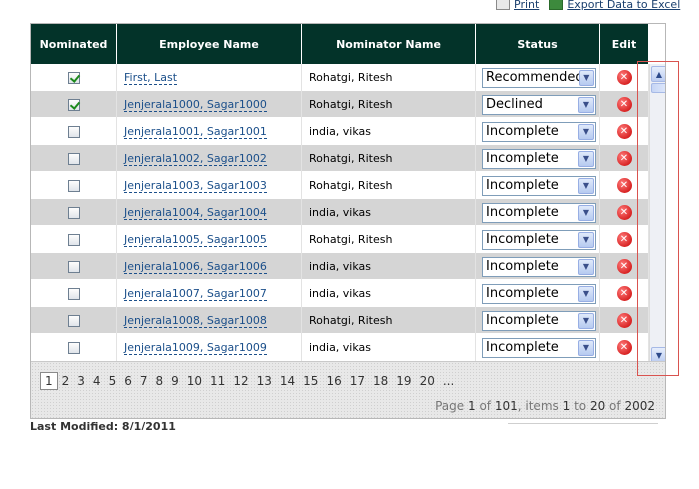 The width and height of the screenshot is (699, 489). What do you see at coordinates (49, 381) in the screenshot?
I see `page-link: 1` at bounding box center [49, 381].